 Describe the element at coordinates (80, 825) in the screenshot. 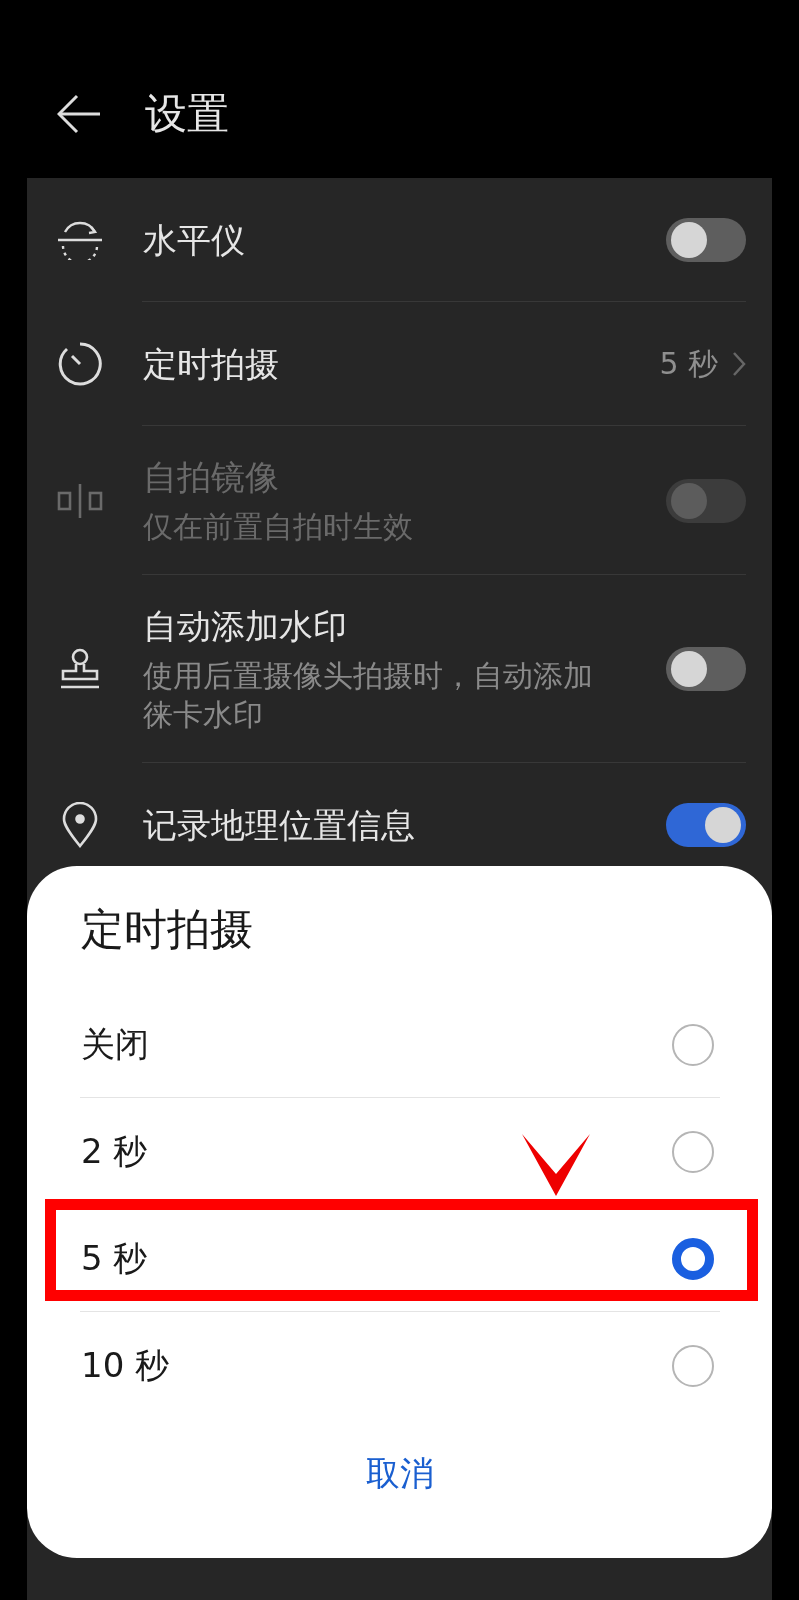

I see `location-pin-icon` at that location.